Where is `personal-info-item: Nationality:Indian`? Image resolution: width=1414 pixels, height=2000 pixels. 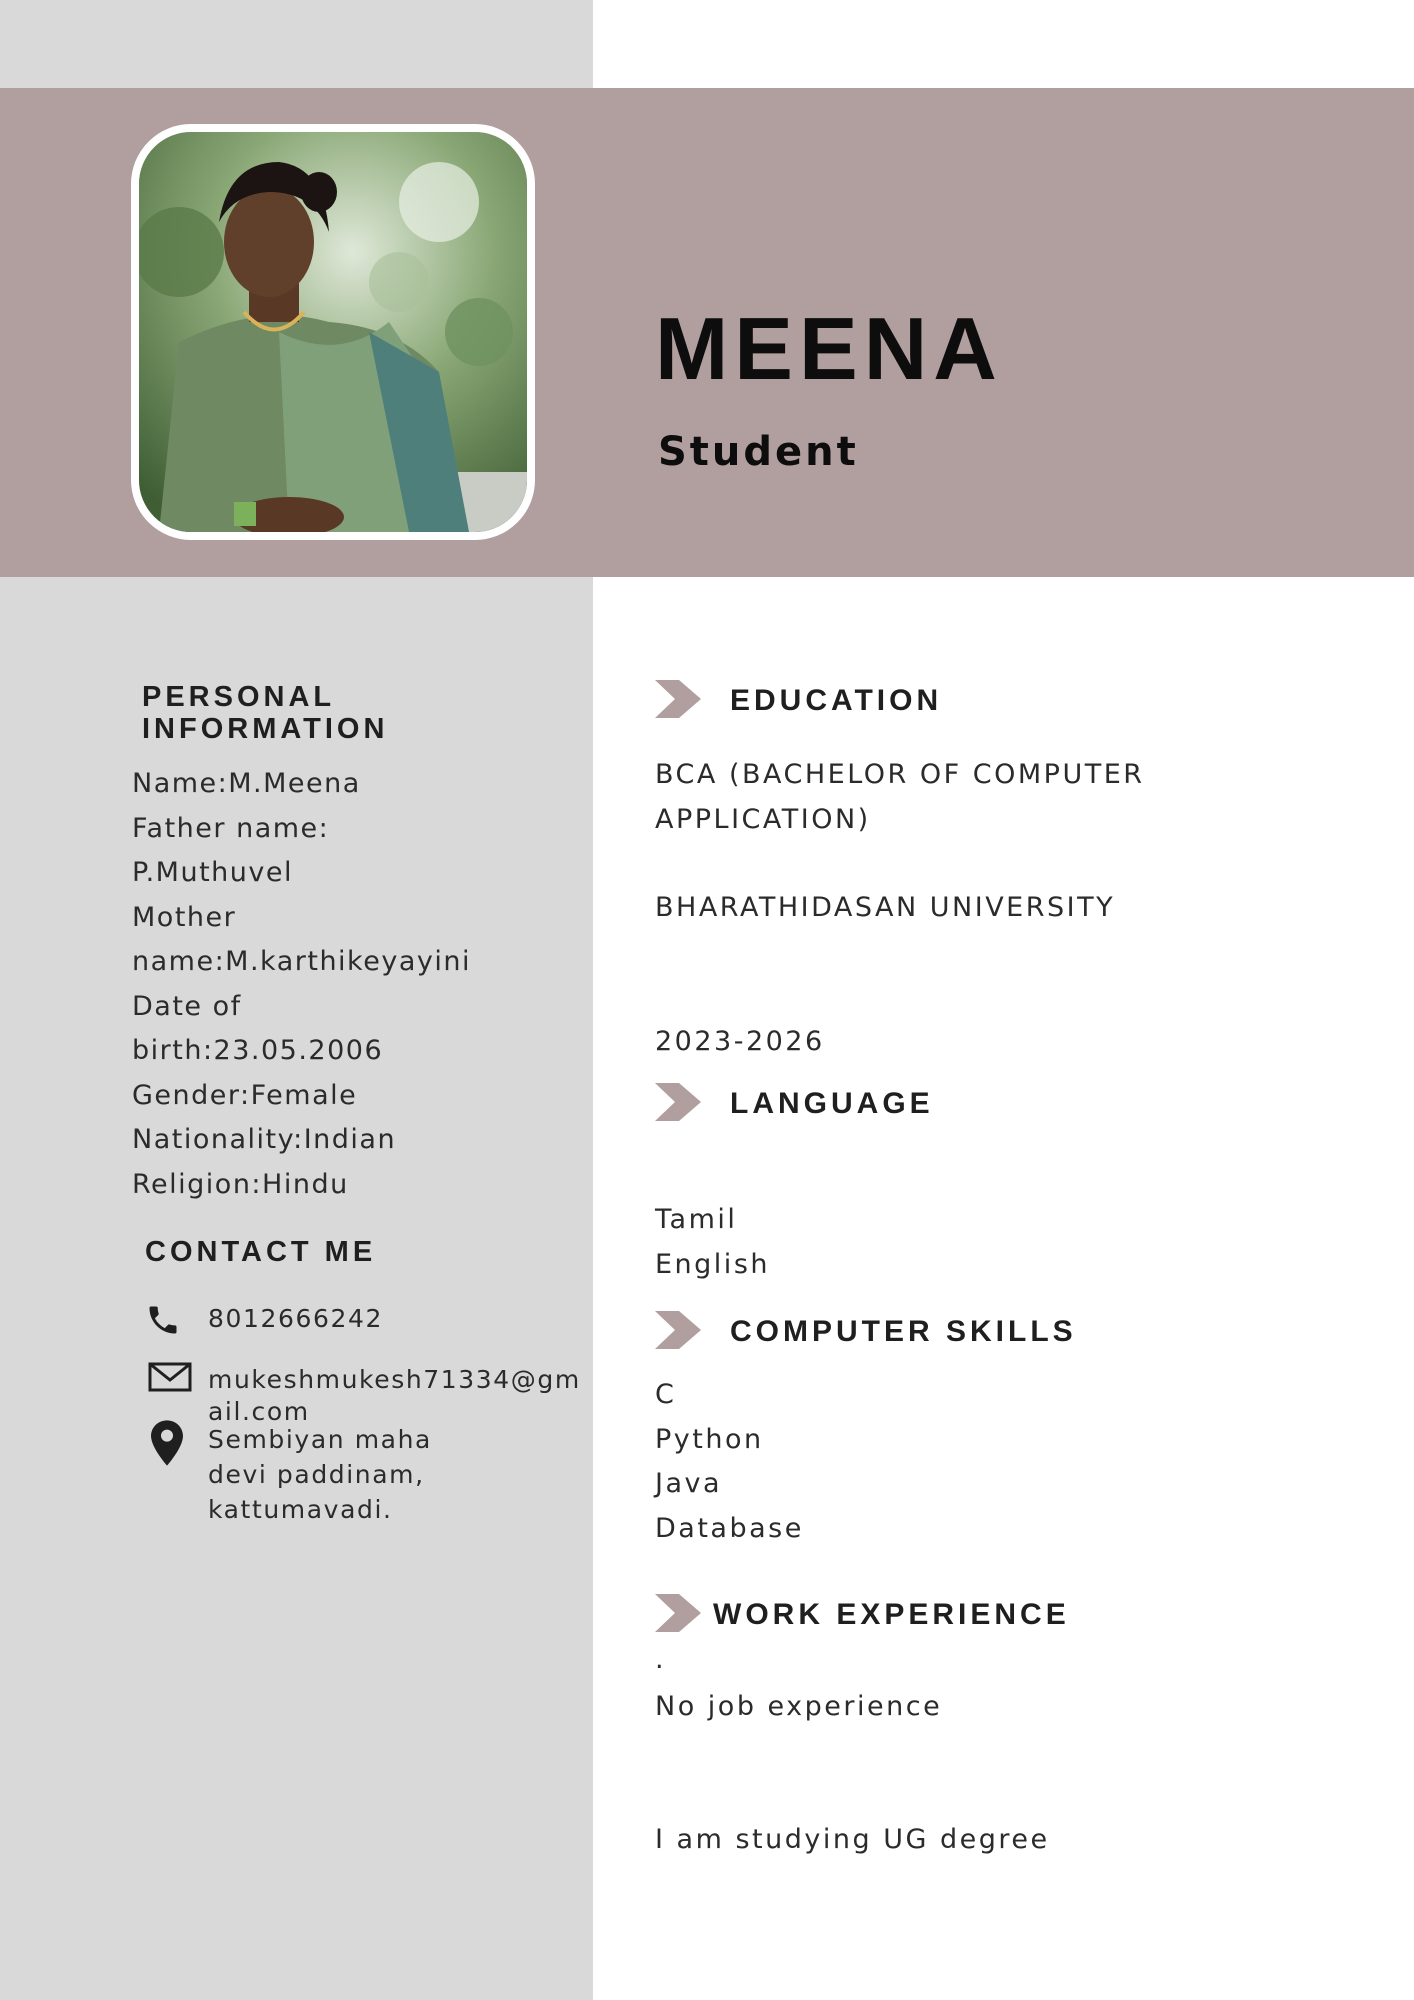 personal-info-item: Nationality:Indian is located at coordinates (264, 1139).